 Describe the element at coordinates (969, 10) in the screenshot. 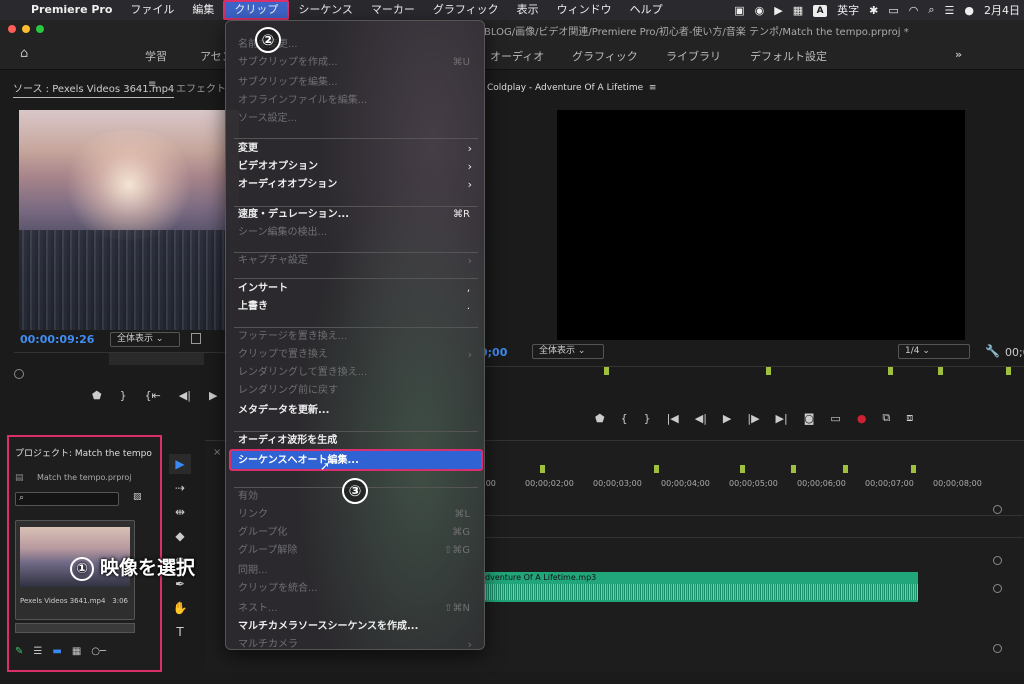

I see `siri-icon: ●` at that location.